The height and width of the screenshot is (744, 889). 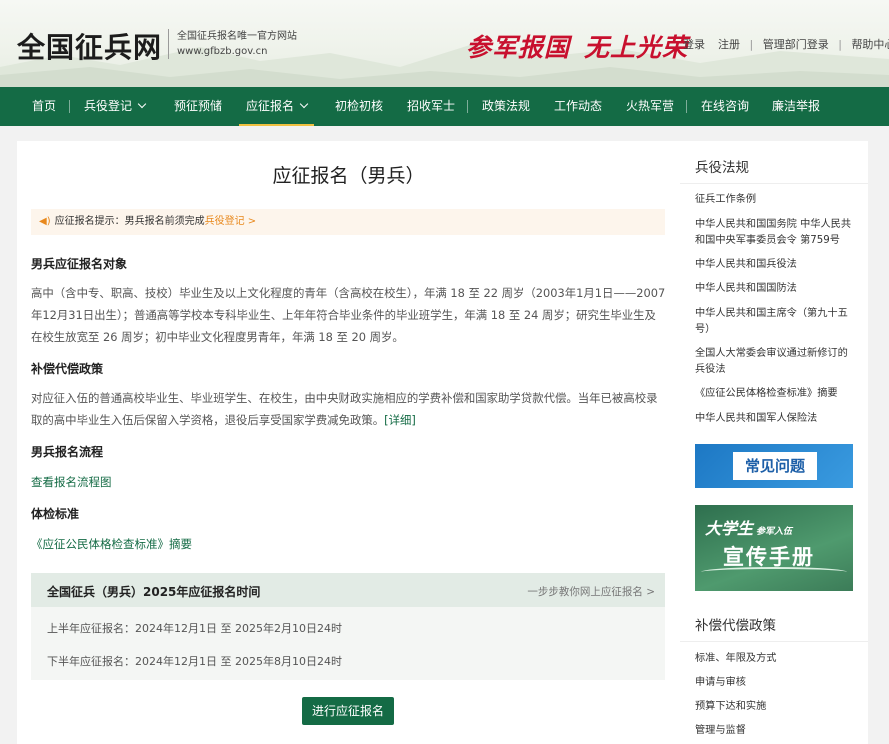 What do you see at coordinates (796, 106) in the screenshot?
I see `nav-integrity: 廉洁举报` at bounding box center [796, 106].